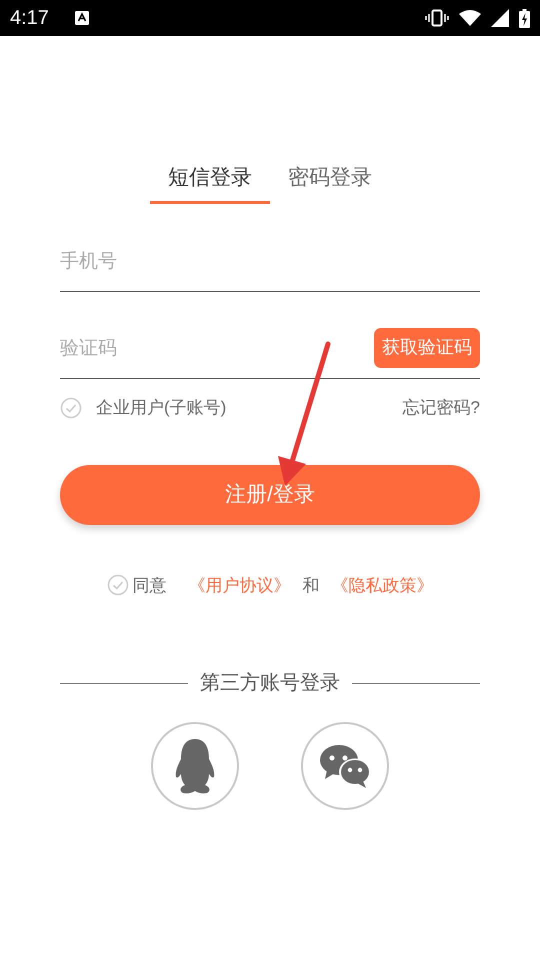 This screenshot has height=960, width=540. Describe the element at coordinates (29, 18) in the screenshot. I see `clock: 4:17` at that location.